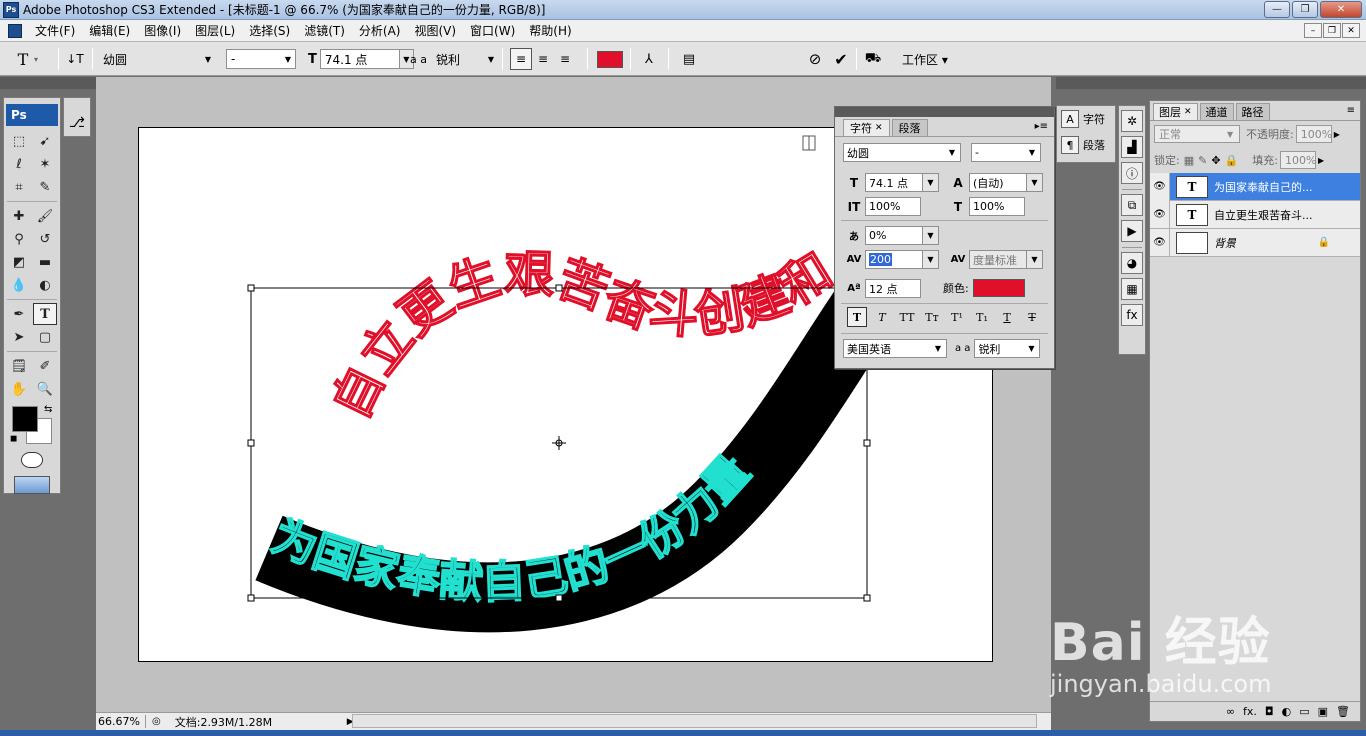  What do you see at coordinates (1351, 30) in the screenshot?
I see `doc-close-button: ✕` at bounding box center [1351, 30].